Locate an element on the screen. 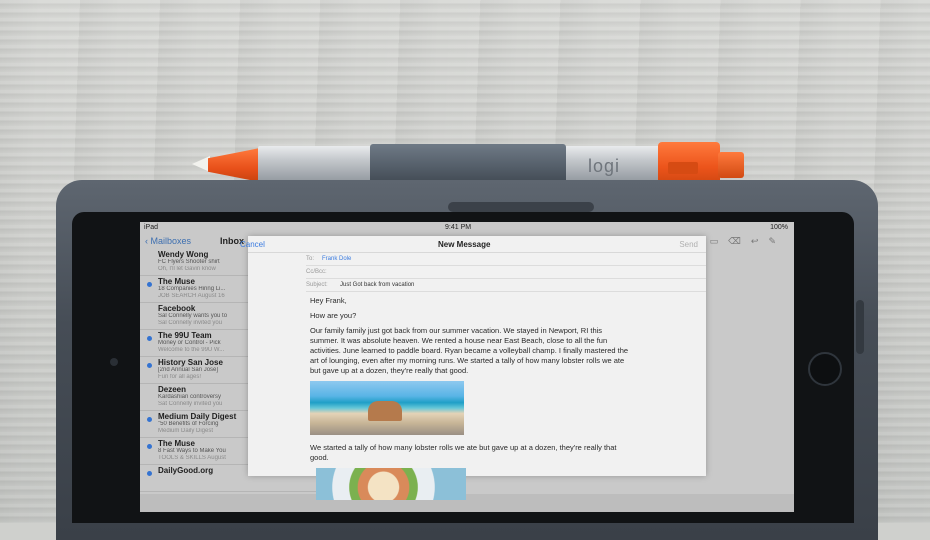  to-field: To: Frank Dole is located at coordinates (506, 259).